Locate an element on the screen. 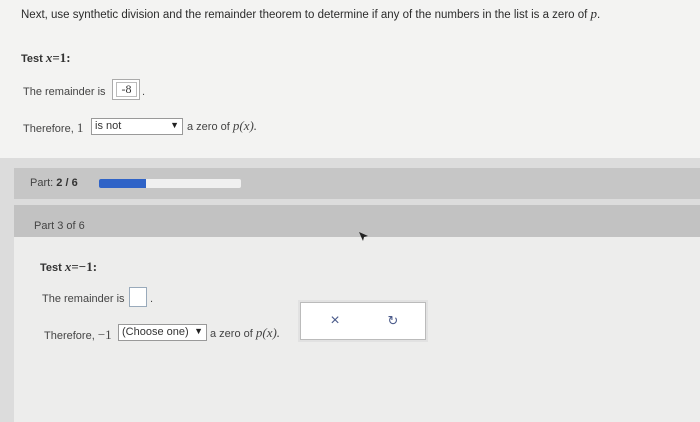 This screenshot has width=700, height=422. part-progress-label: Part: 2 / 6 is located at coordinates (54, 183).